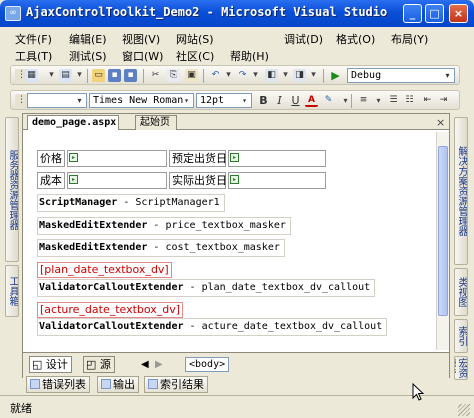  Describe the element at coordinates (195, 56) in the screenshot. I see `menu-community: 社区(C)` at that location.